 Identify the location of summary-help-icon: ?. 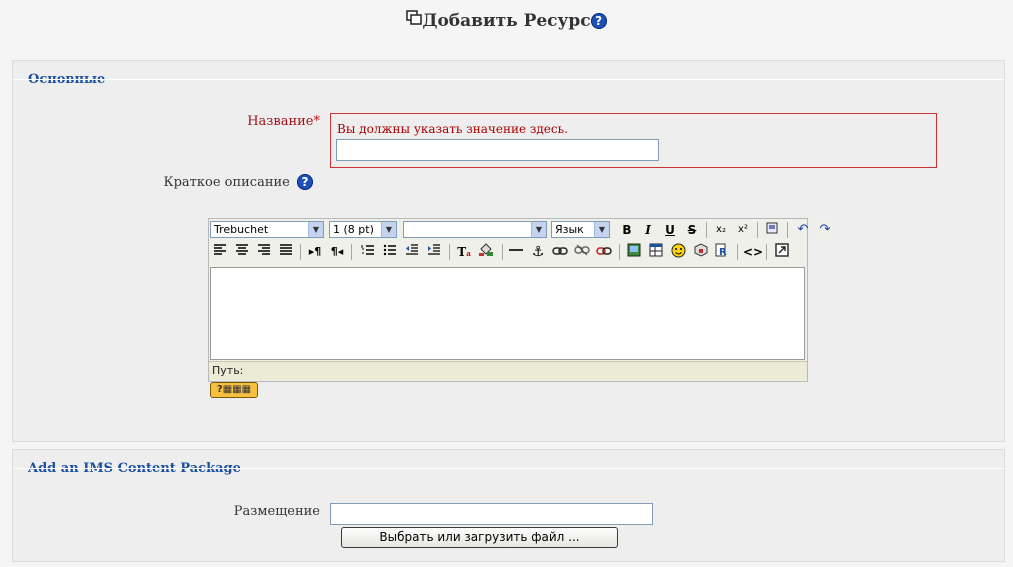
(305, 182).